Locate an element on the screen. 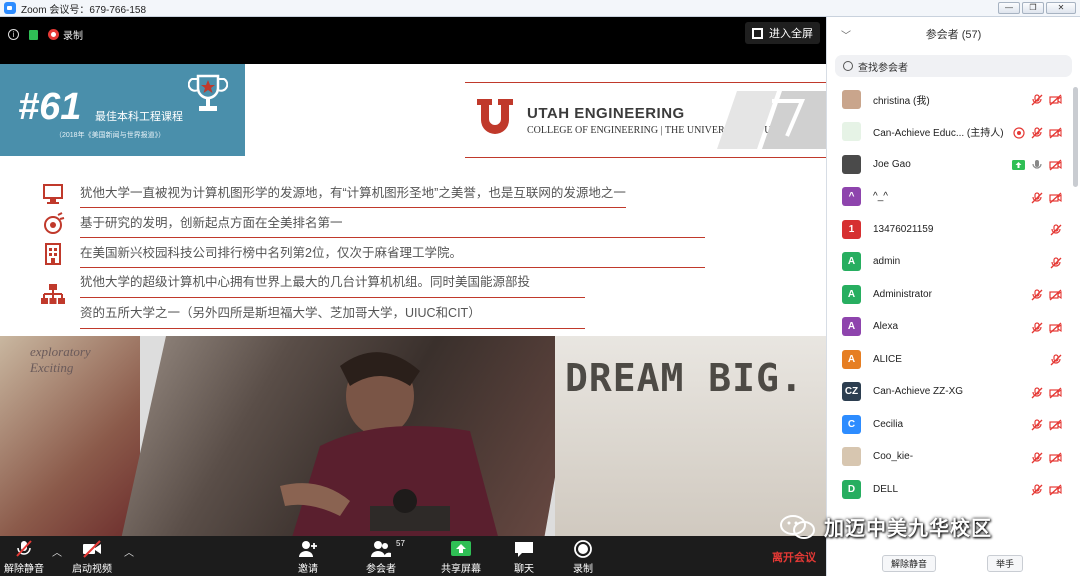 This screenshot has width=1080, height=576. bullet-item is located at coordinates (60, 295).